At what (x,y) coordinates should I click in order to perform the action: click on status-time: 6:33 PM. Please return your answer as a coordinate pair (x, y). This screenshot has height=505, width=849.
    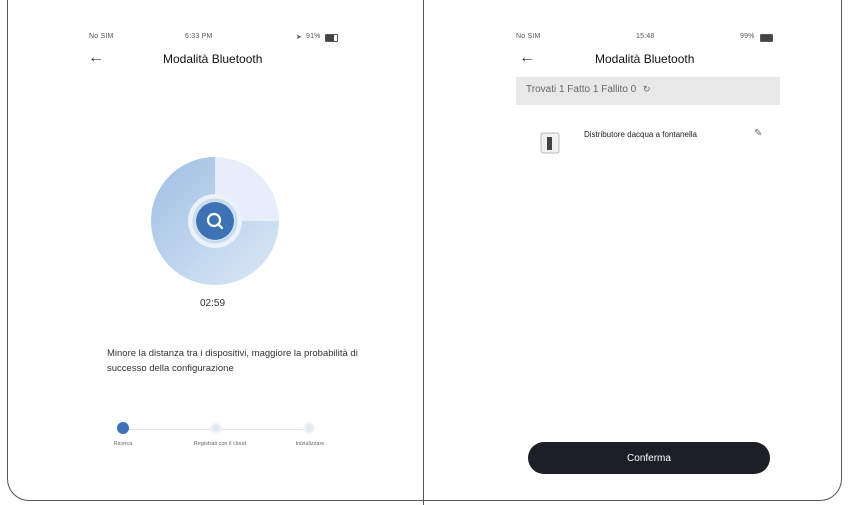
    Looking at the image, I should click on (199, 36).